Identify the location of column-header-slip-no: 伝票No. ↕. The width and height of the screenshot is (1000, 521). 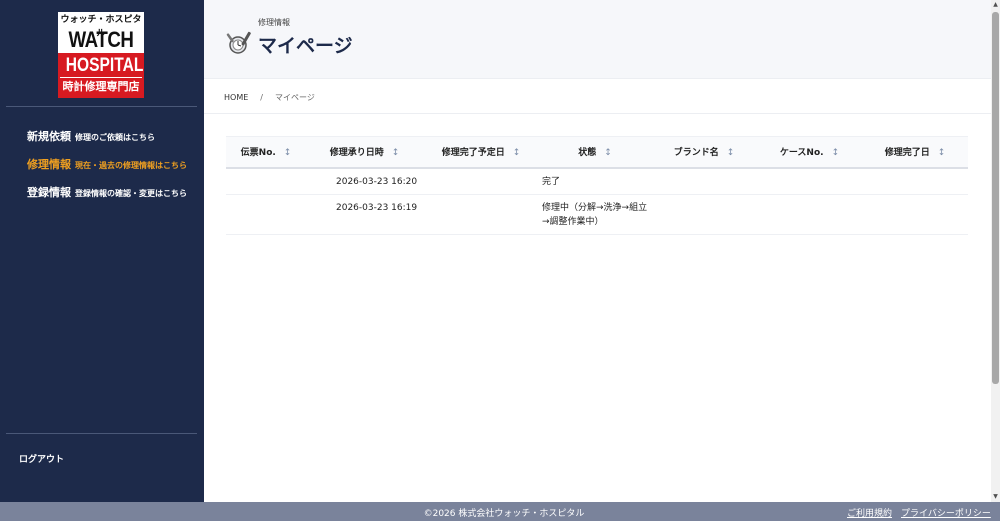
(266, 152).